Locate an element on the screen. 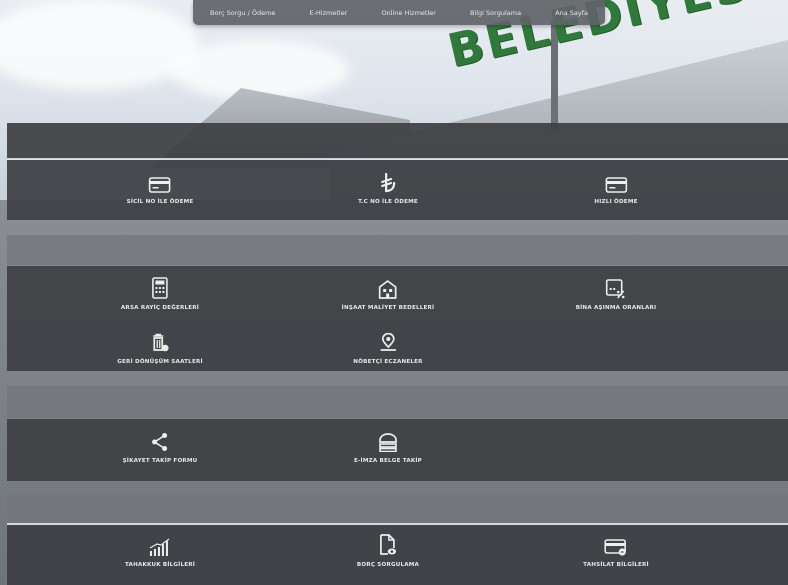 The height and width of the screenshot is (585, 788). tile-insaat-maliyet: İNŞAAT MALİYET BEDELLERİ is located at coordinates (388, 294).